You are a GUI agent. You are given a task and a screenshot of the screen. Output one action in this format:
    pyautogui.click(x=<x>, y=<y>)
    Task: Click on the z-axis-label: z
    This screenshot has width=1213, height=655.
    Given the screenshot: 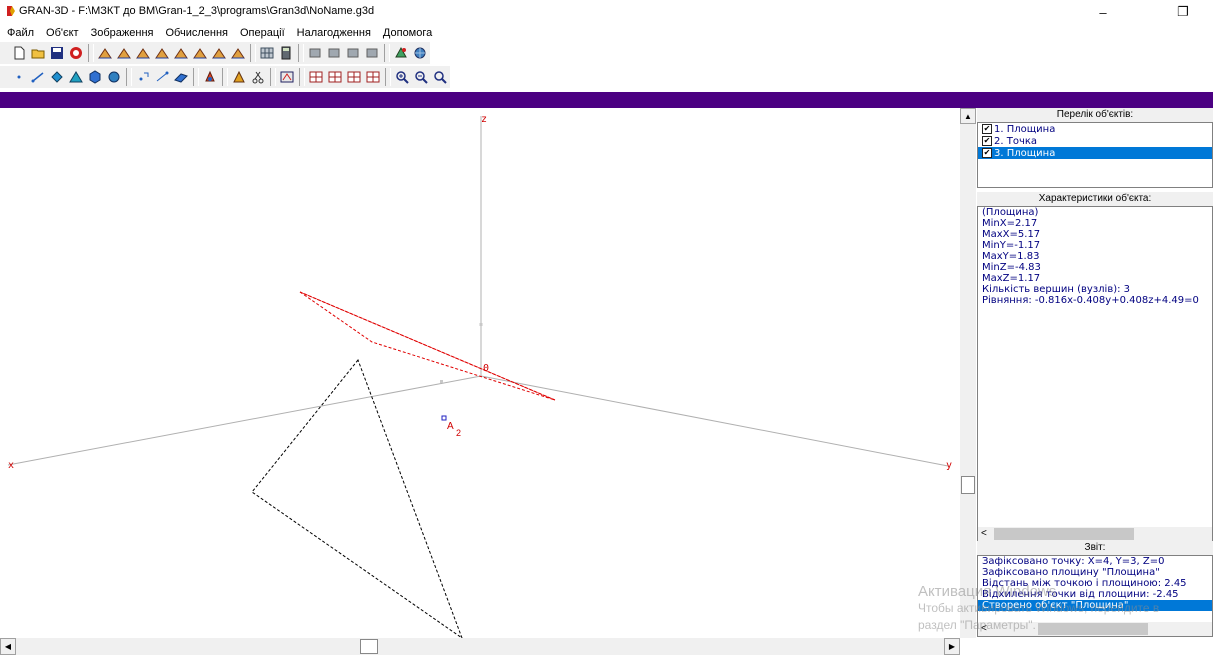 What is the action you would take?
    pyautogui.click(x=484, y=119)
    